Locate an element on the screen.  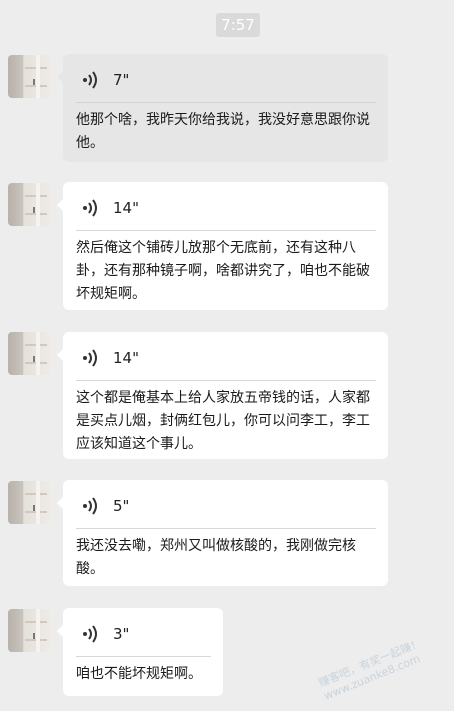
voice-message-bubble: 3" 咱也不能坏规矩啊。 is located at coordinates (140, 652).